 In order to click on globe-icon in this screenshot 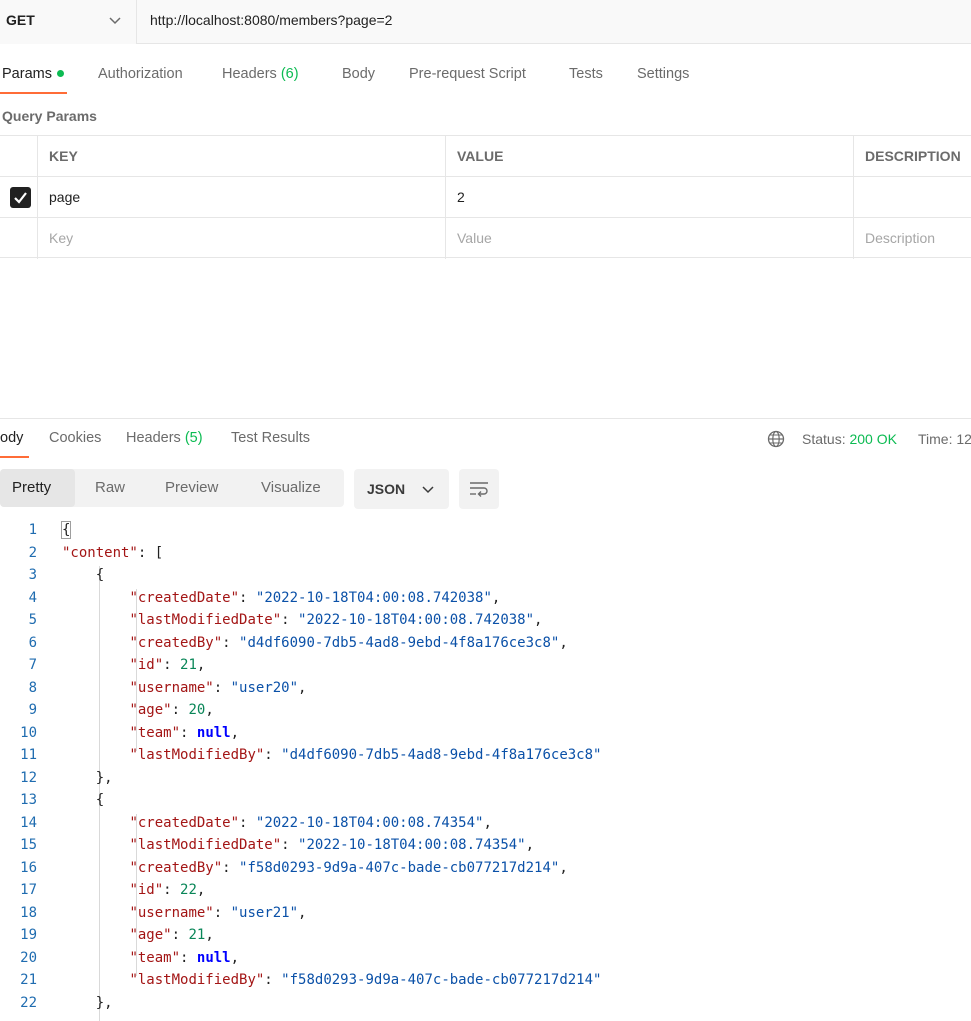, I will do `click(776, 439)`.